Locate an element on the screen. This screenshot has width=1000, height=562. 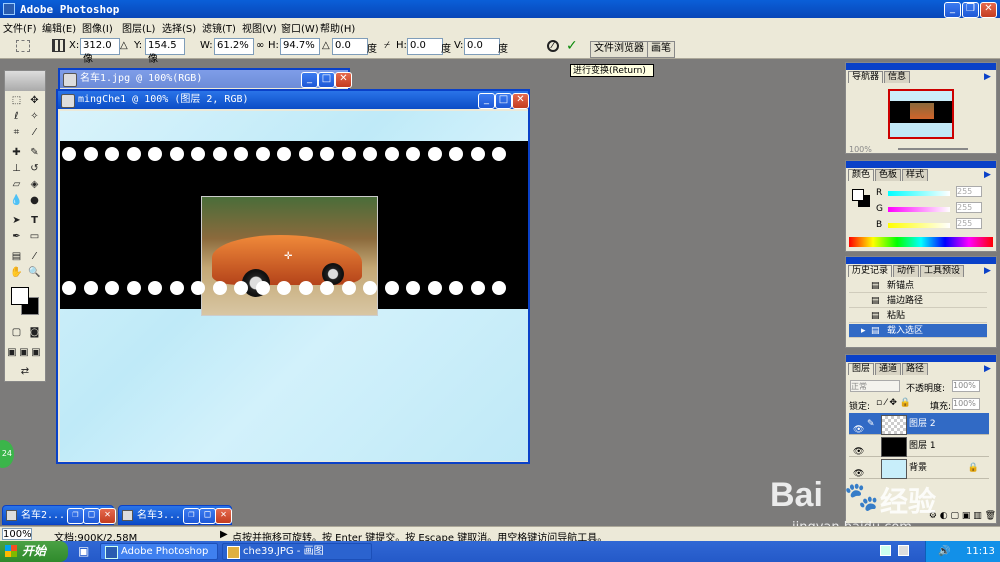
menu-help: 帮助(H) is located at coordinates (337, 27).